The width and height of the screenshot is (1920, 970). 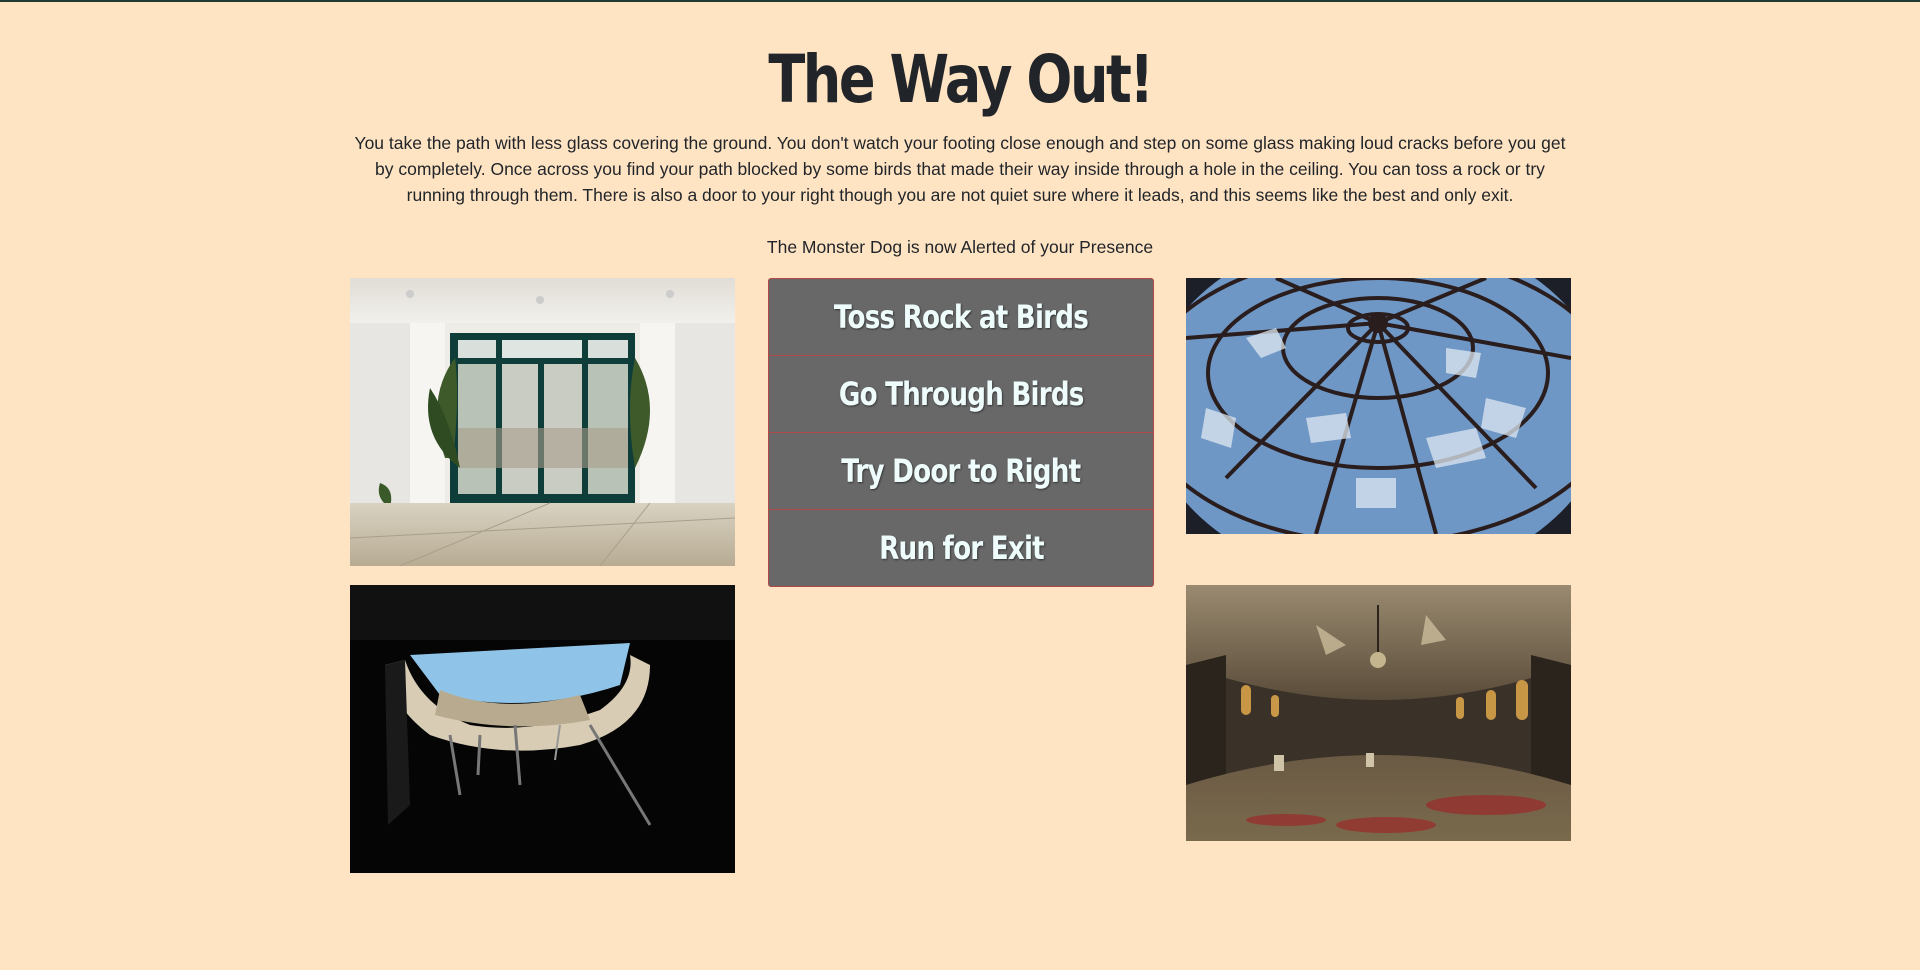 I want to click on choice-label: Go Through Birds, so click(x=961, y=394).